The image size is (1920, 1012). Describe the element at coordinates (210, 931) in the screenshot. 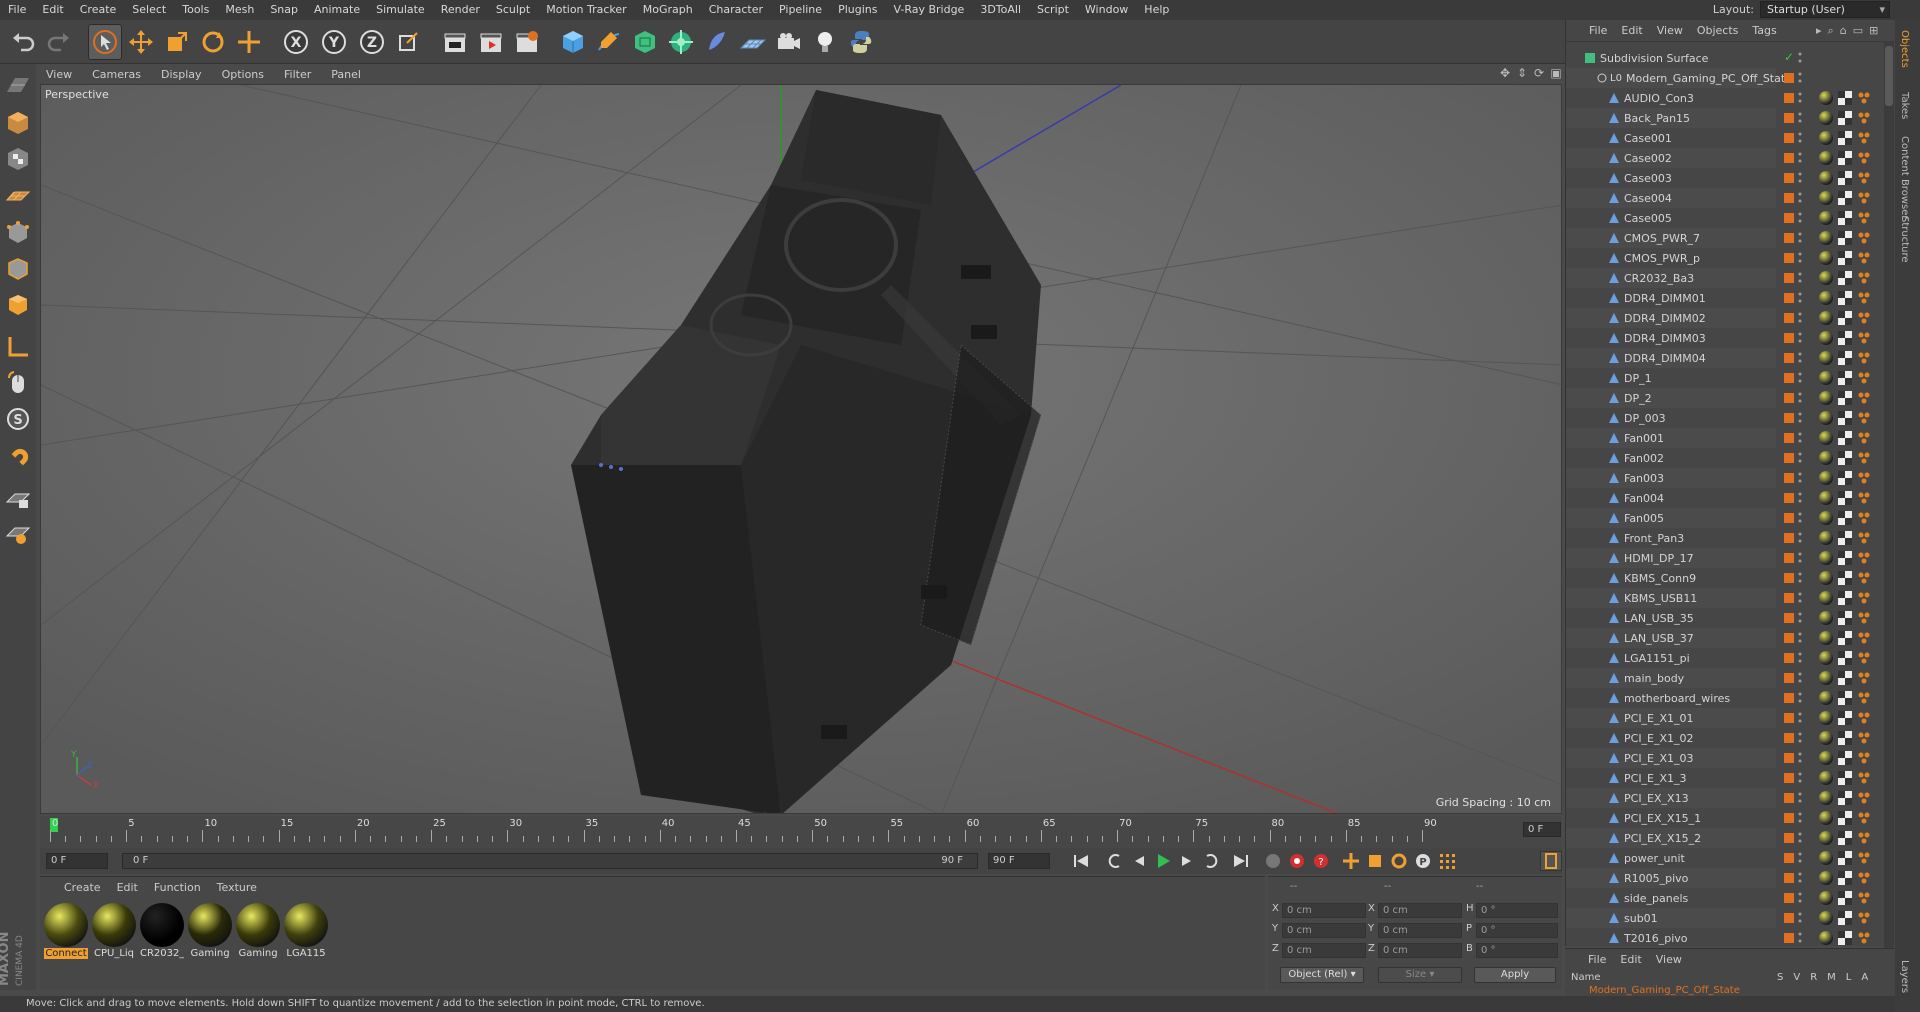

I see `material-swatch: Gaming` at that location.